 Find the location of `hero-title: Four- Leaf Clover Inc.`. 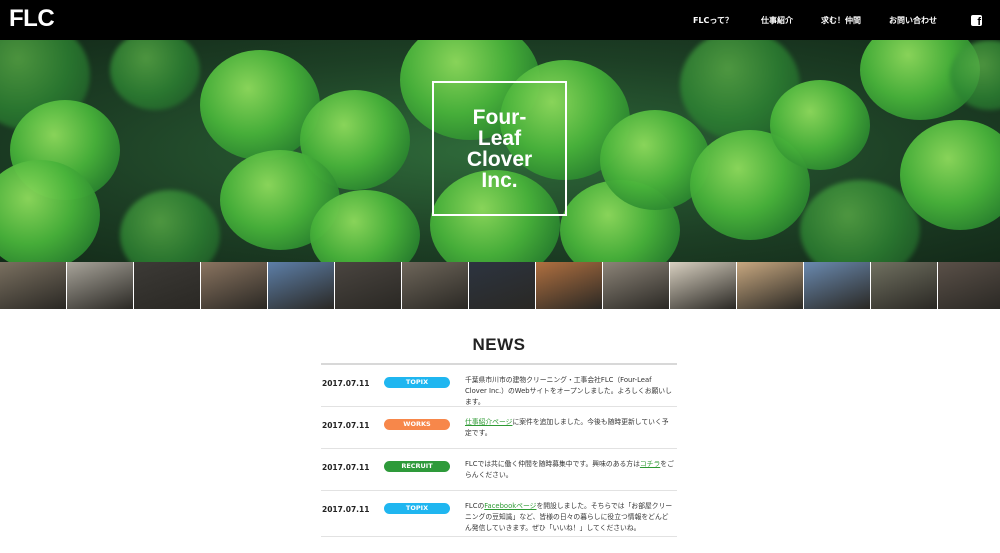

hero-title: Four- Leaf Clover Inc. is located at coordinates (500, 149).